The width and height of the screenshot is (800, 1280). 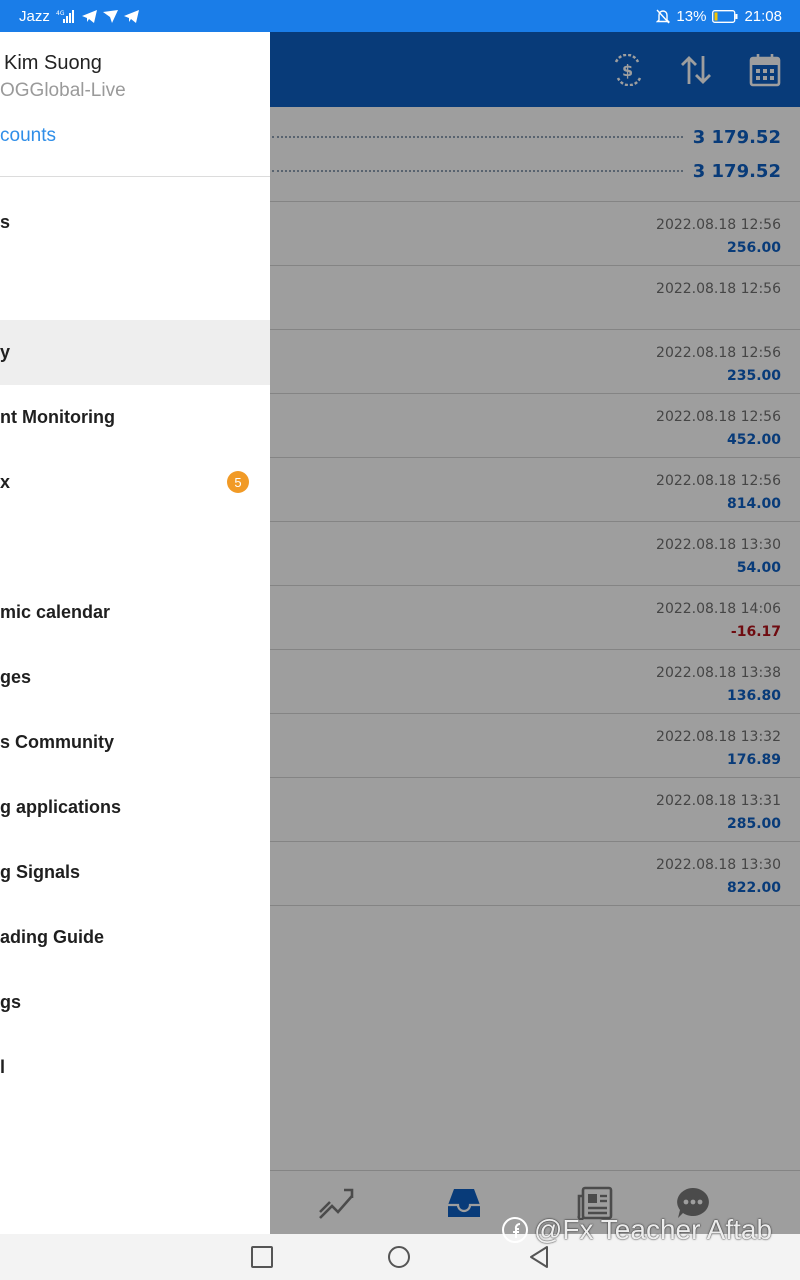 What do you see at coordinates (53, 63) in the screenshot?
I see `account-name: Kim Suong` at bounding box center [53, 63].